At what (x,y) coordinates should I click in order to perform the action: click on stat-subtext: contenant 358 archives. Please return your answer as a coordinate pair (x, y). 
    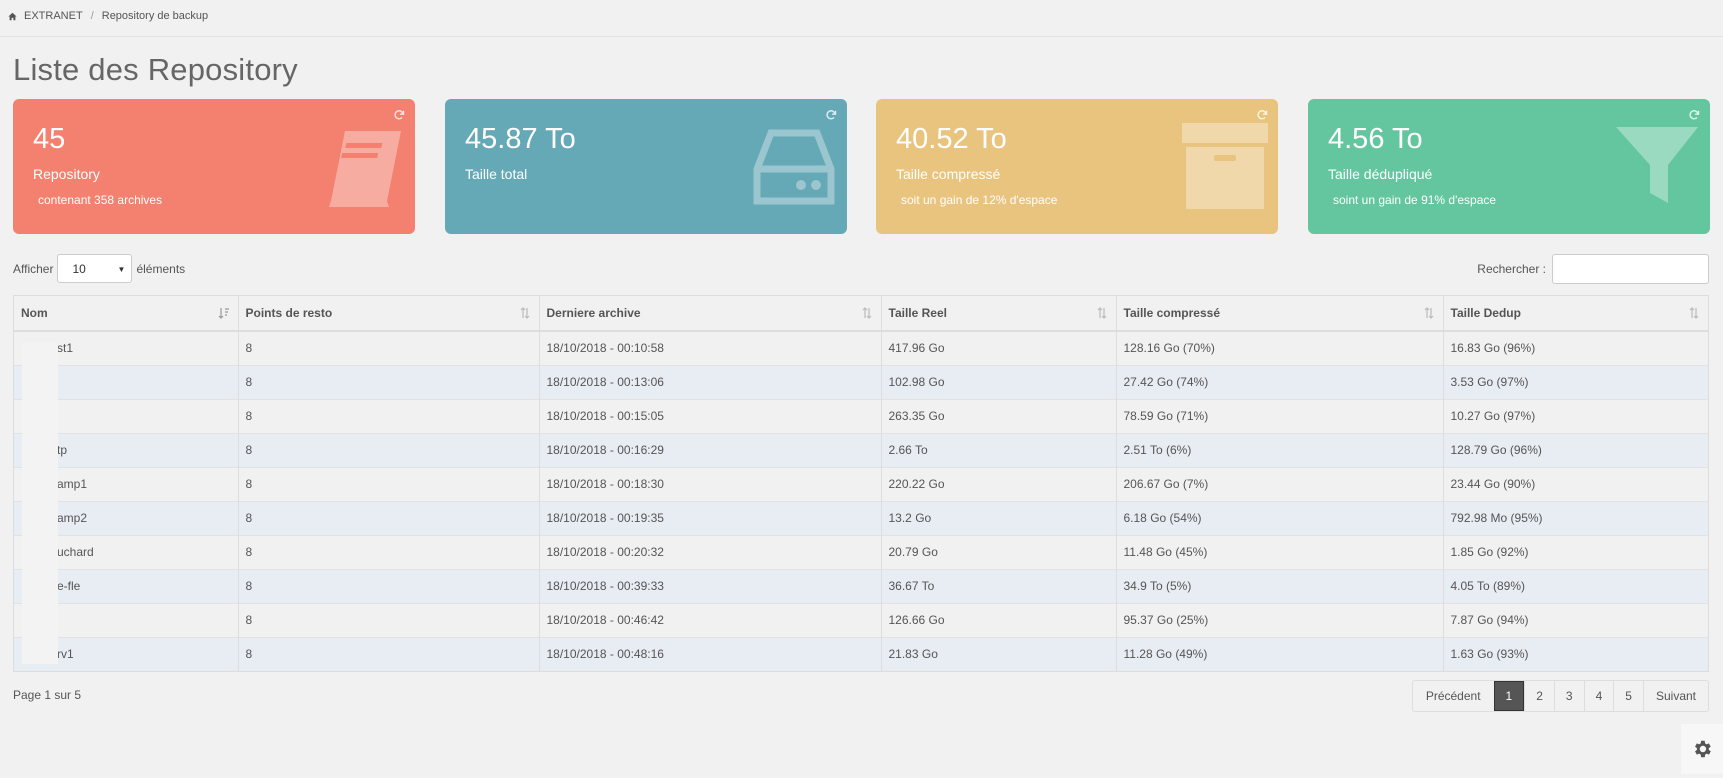
    Looking at the image, I should click on (100, 200).